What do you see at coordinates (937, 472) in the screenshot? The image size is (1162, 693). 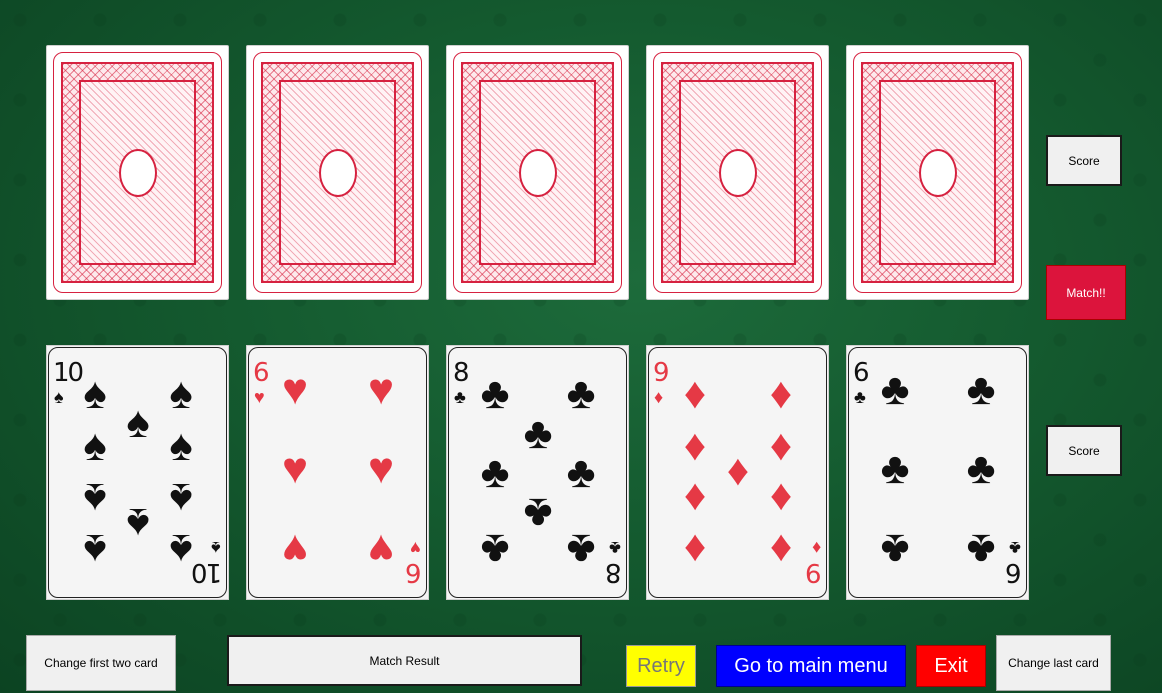 I see `player-card-5: 6 ♣ 6 ♣ ♣ ♣ ♣ ♣ ♣ ♣` at bounding box center [937, 472].